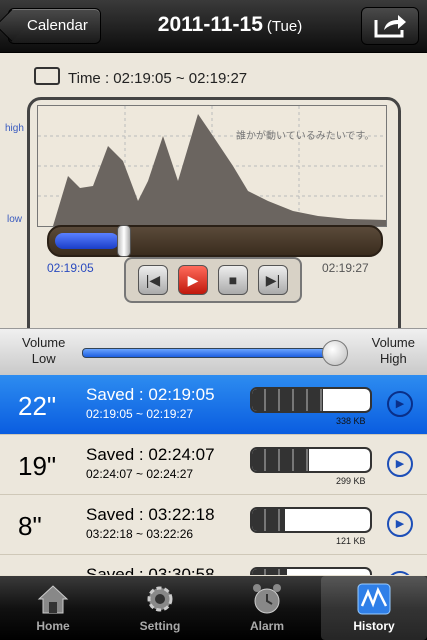 This screenshot has height=640, width=427. I want to click on play-icon: ▶, so click(193, 280).